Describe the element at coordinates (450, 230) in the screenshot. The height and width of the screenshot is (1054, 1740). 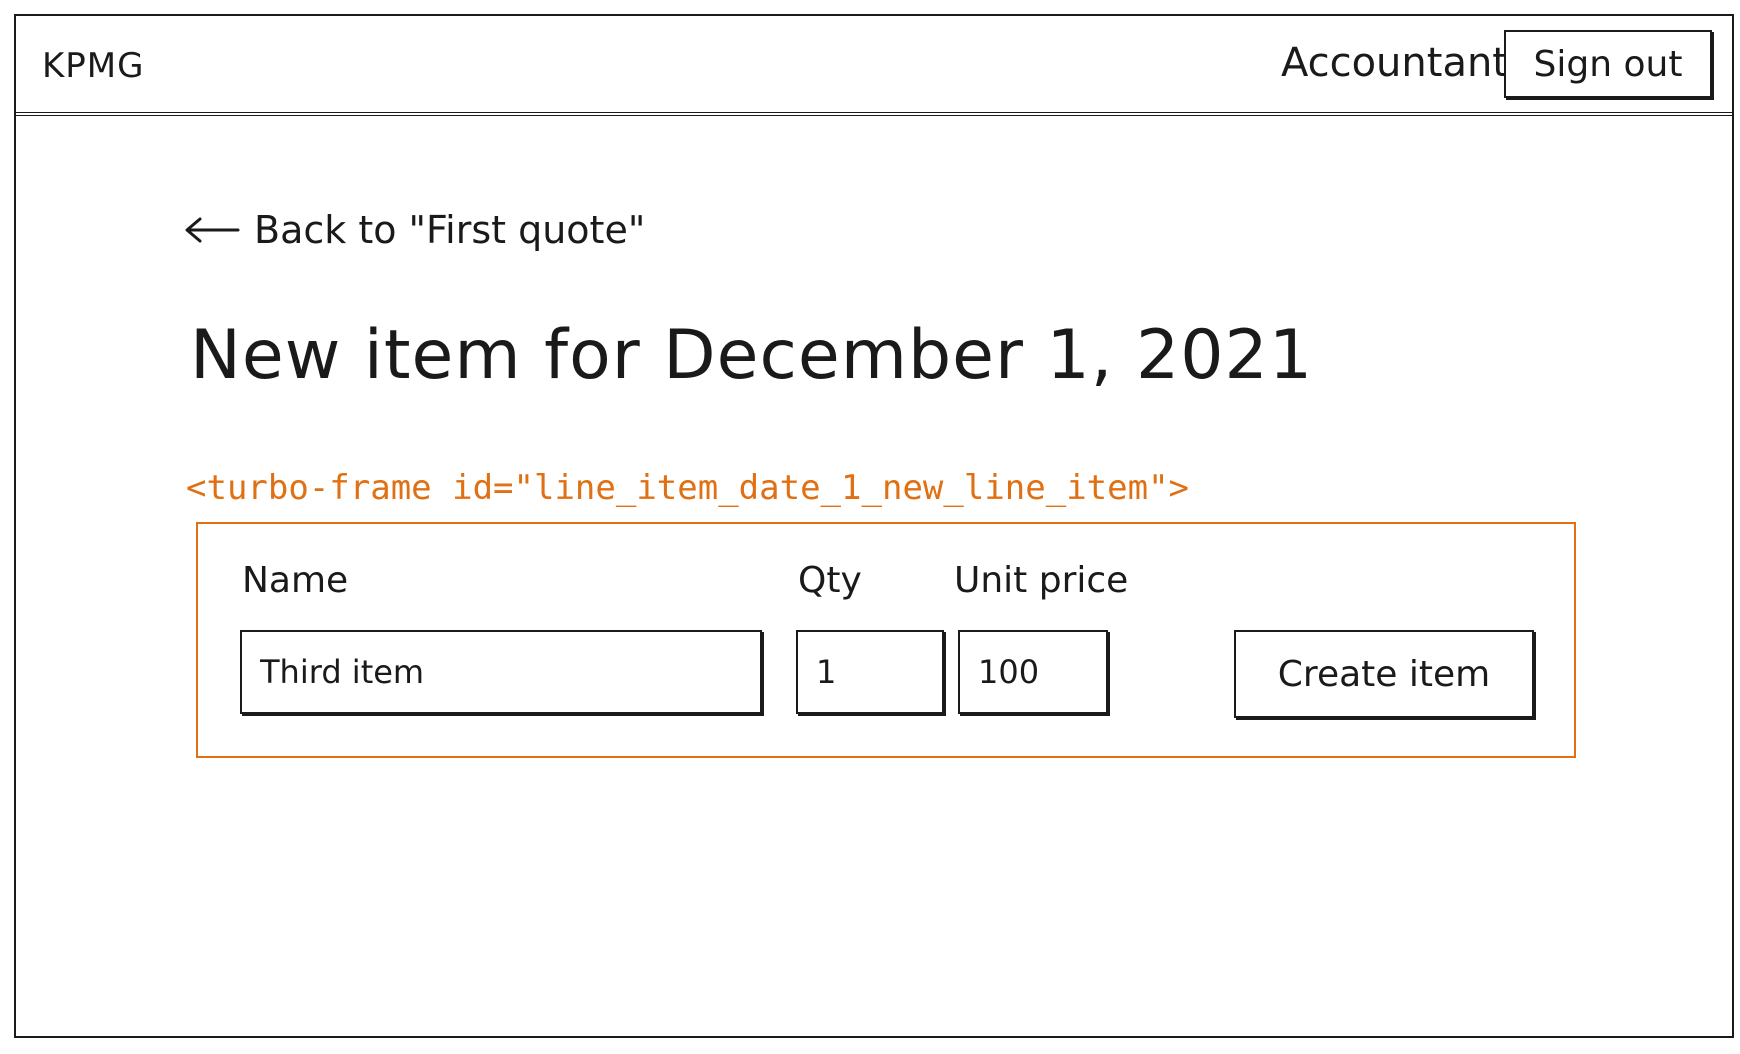
I see `back-link-label: Back to "First quote"` at that location.